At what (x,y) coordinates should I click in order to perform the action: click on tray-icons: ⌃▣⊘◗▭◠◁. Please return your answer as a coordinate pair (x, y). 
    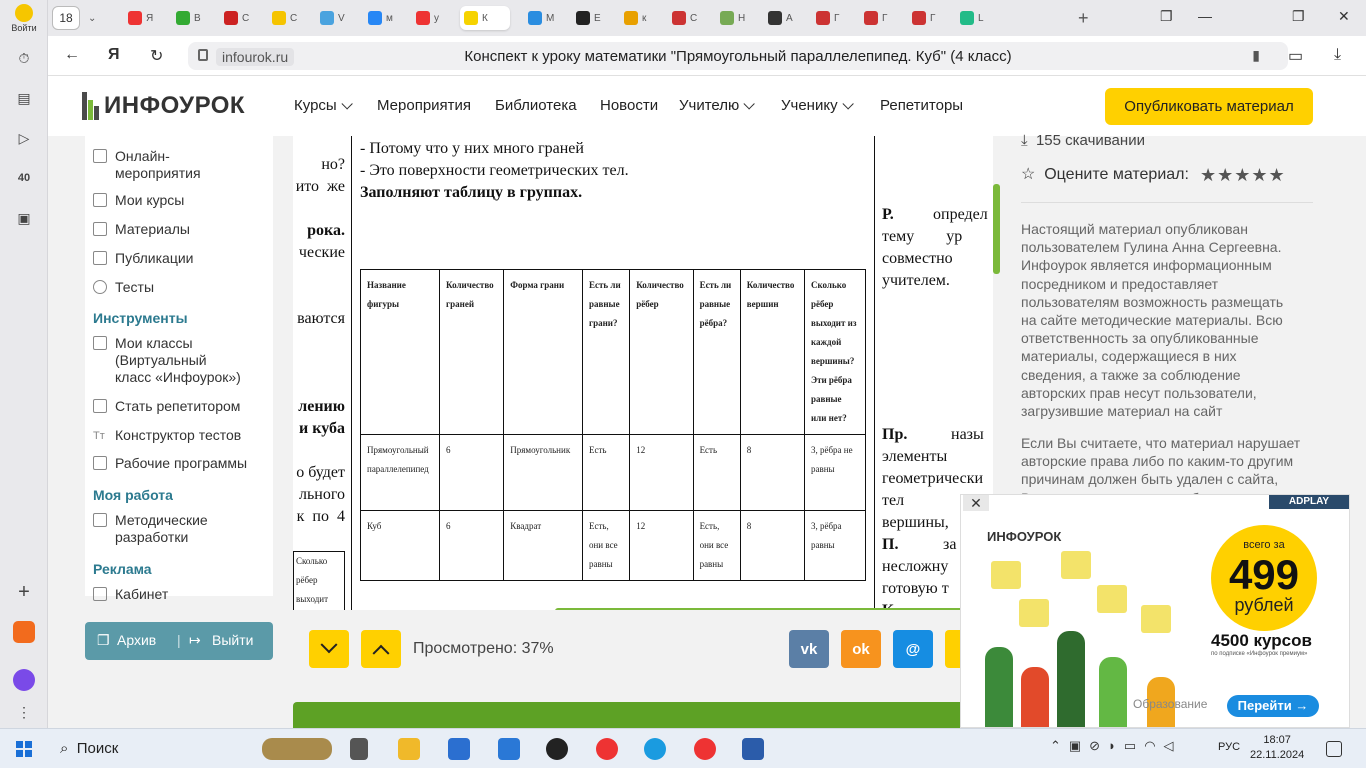
    Looking at the image, I should click on (1130, 748).